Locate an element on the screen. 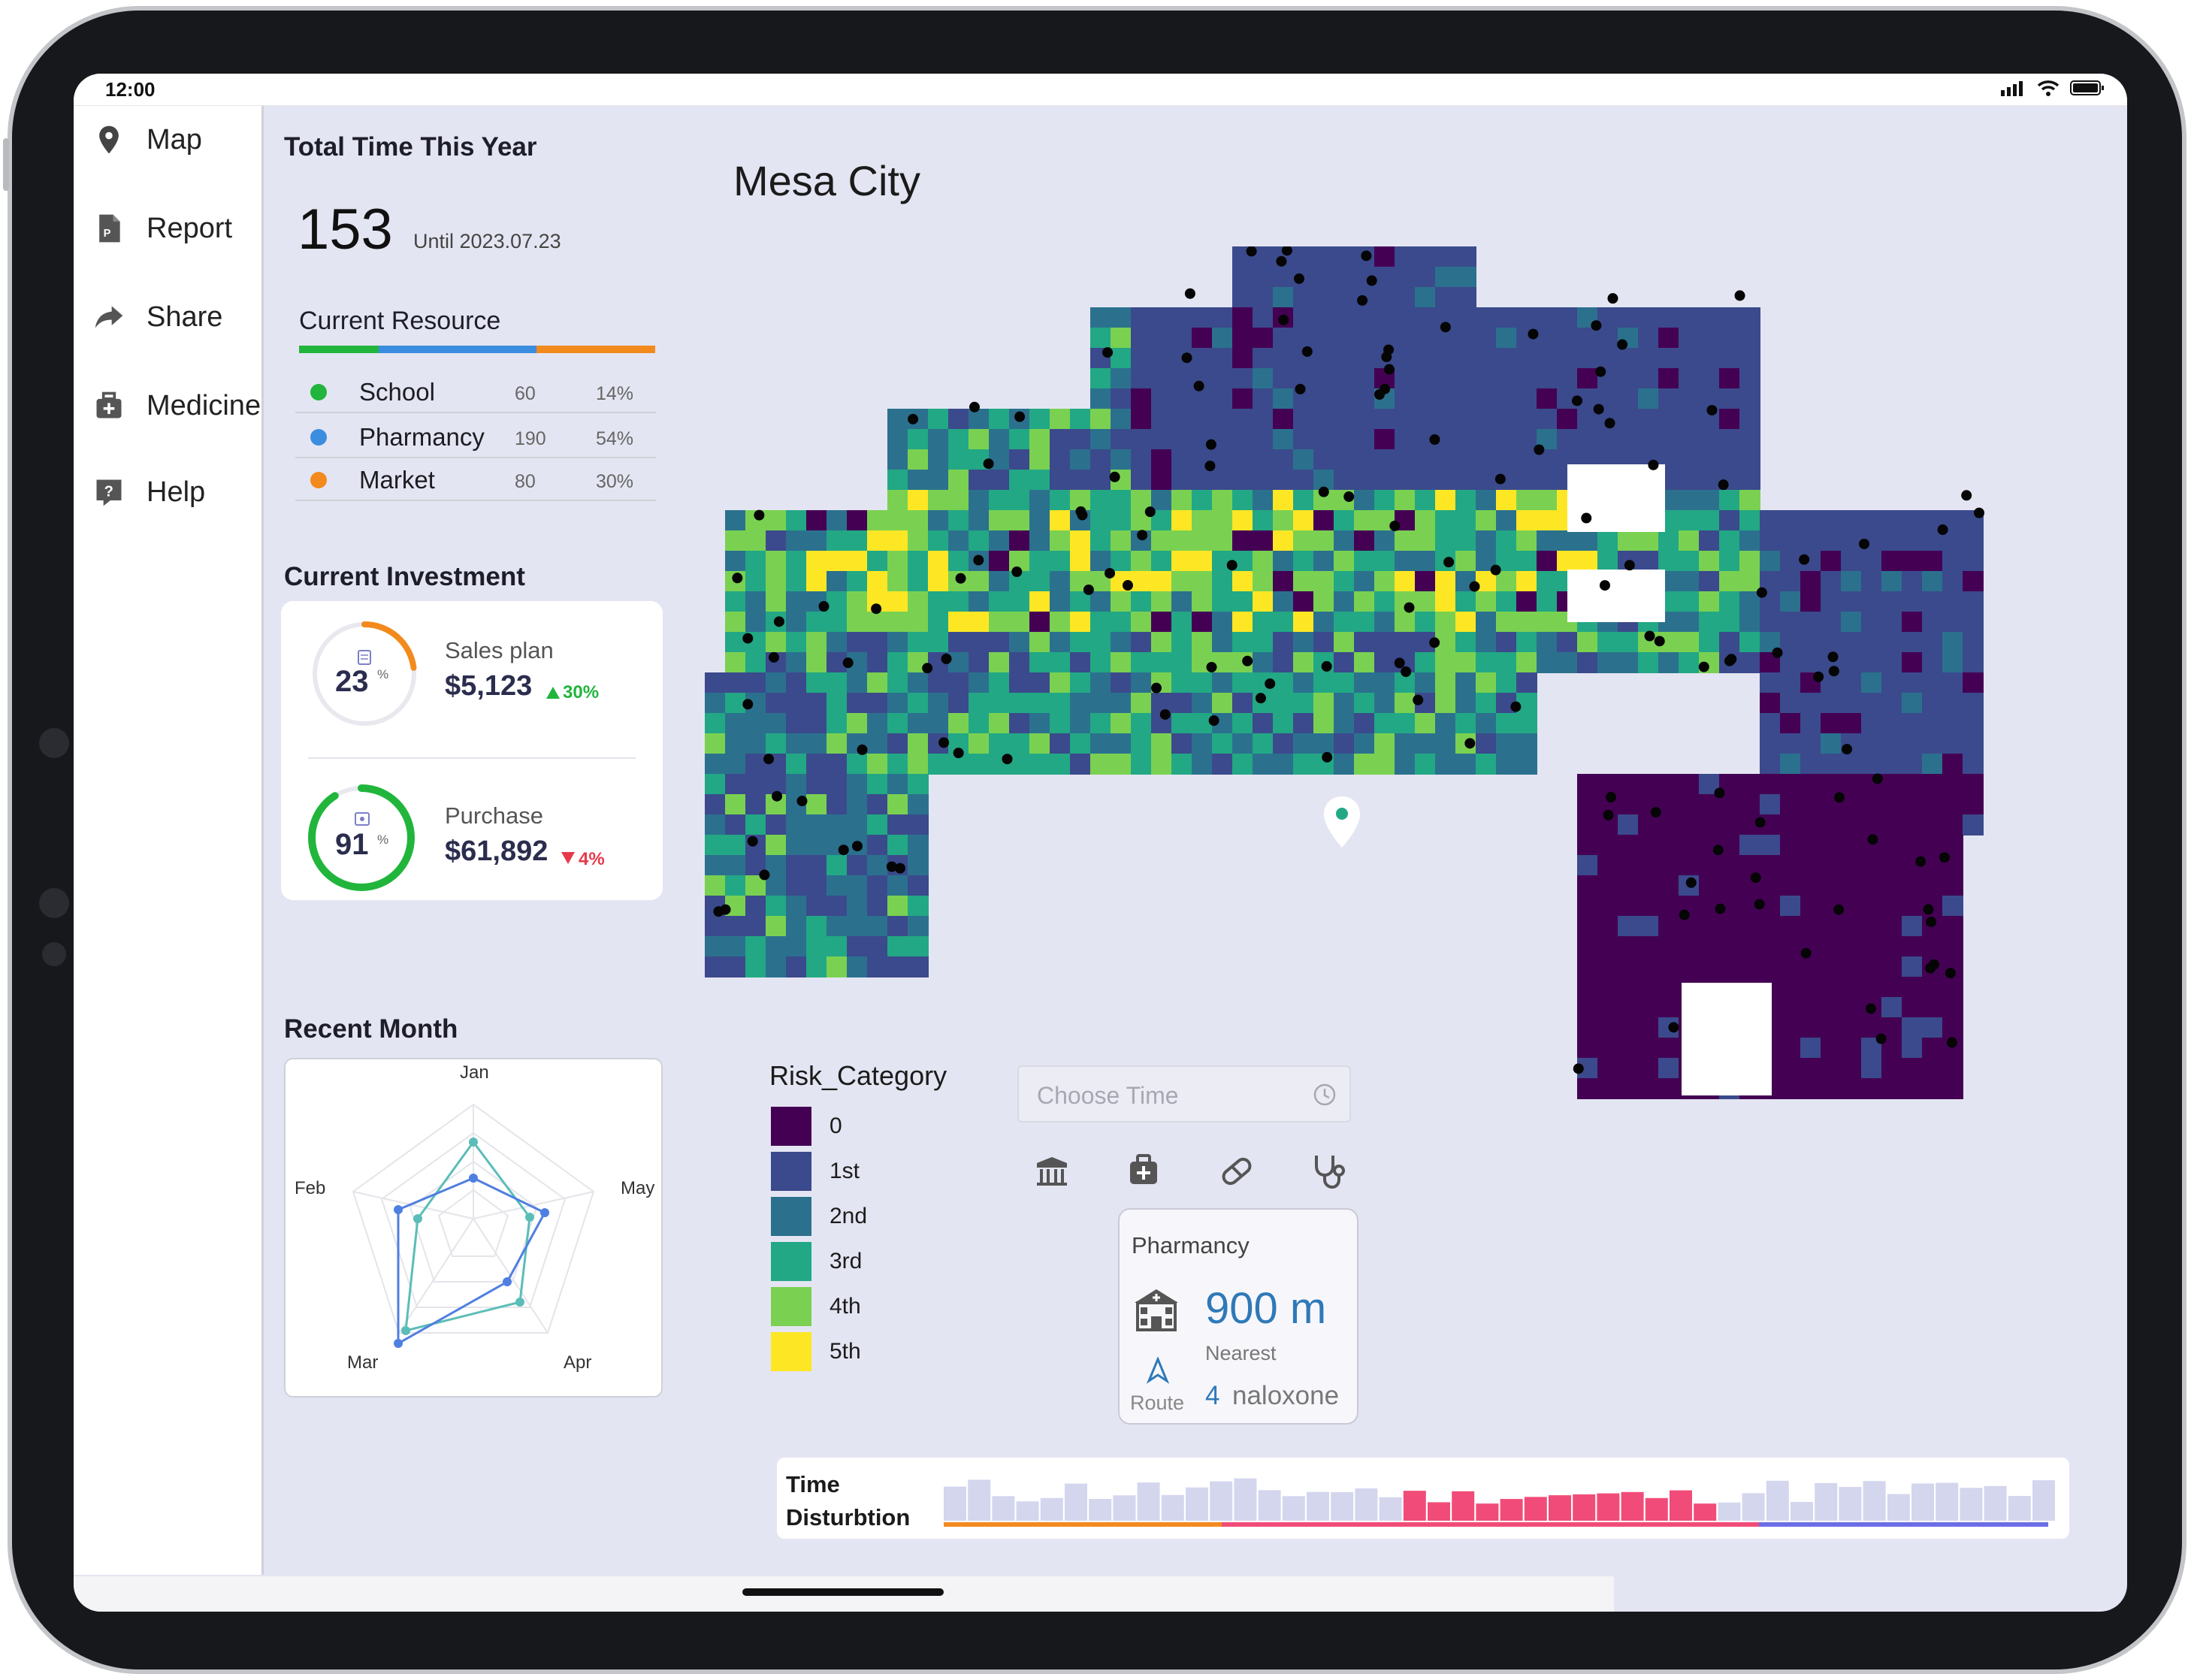 The width and height of the screenshot is (2194, 1680). sidebar-item-medicine: Medicine is located at coordinates (176, 406).